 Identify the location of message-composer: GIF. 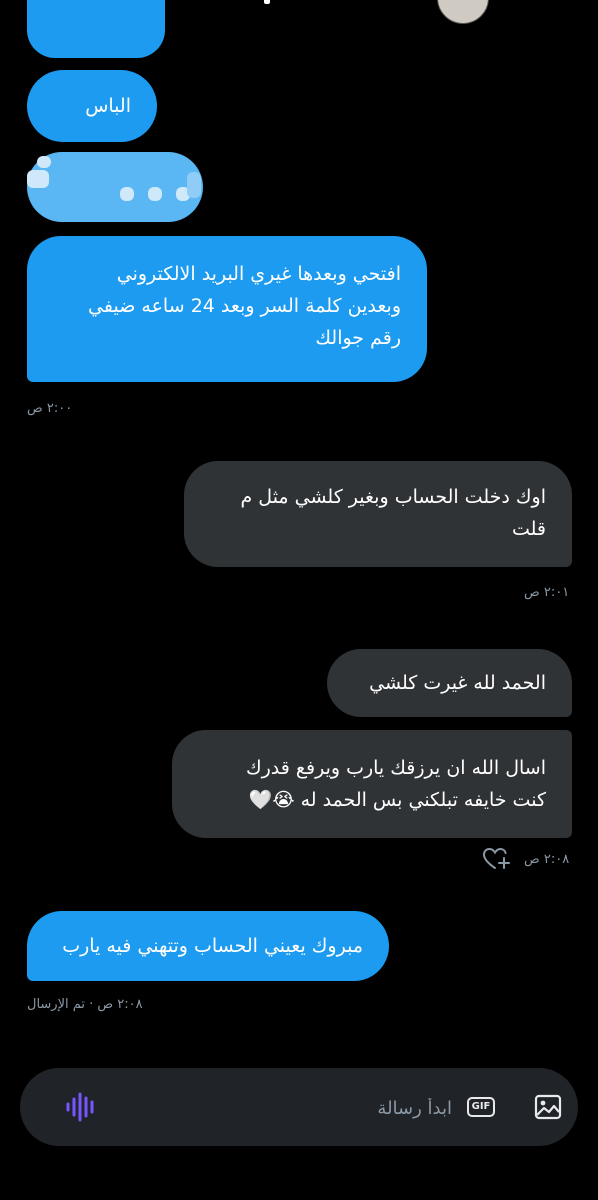
(299, 1107).